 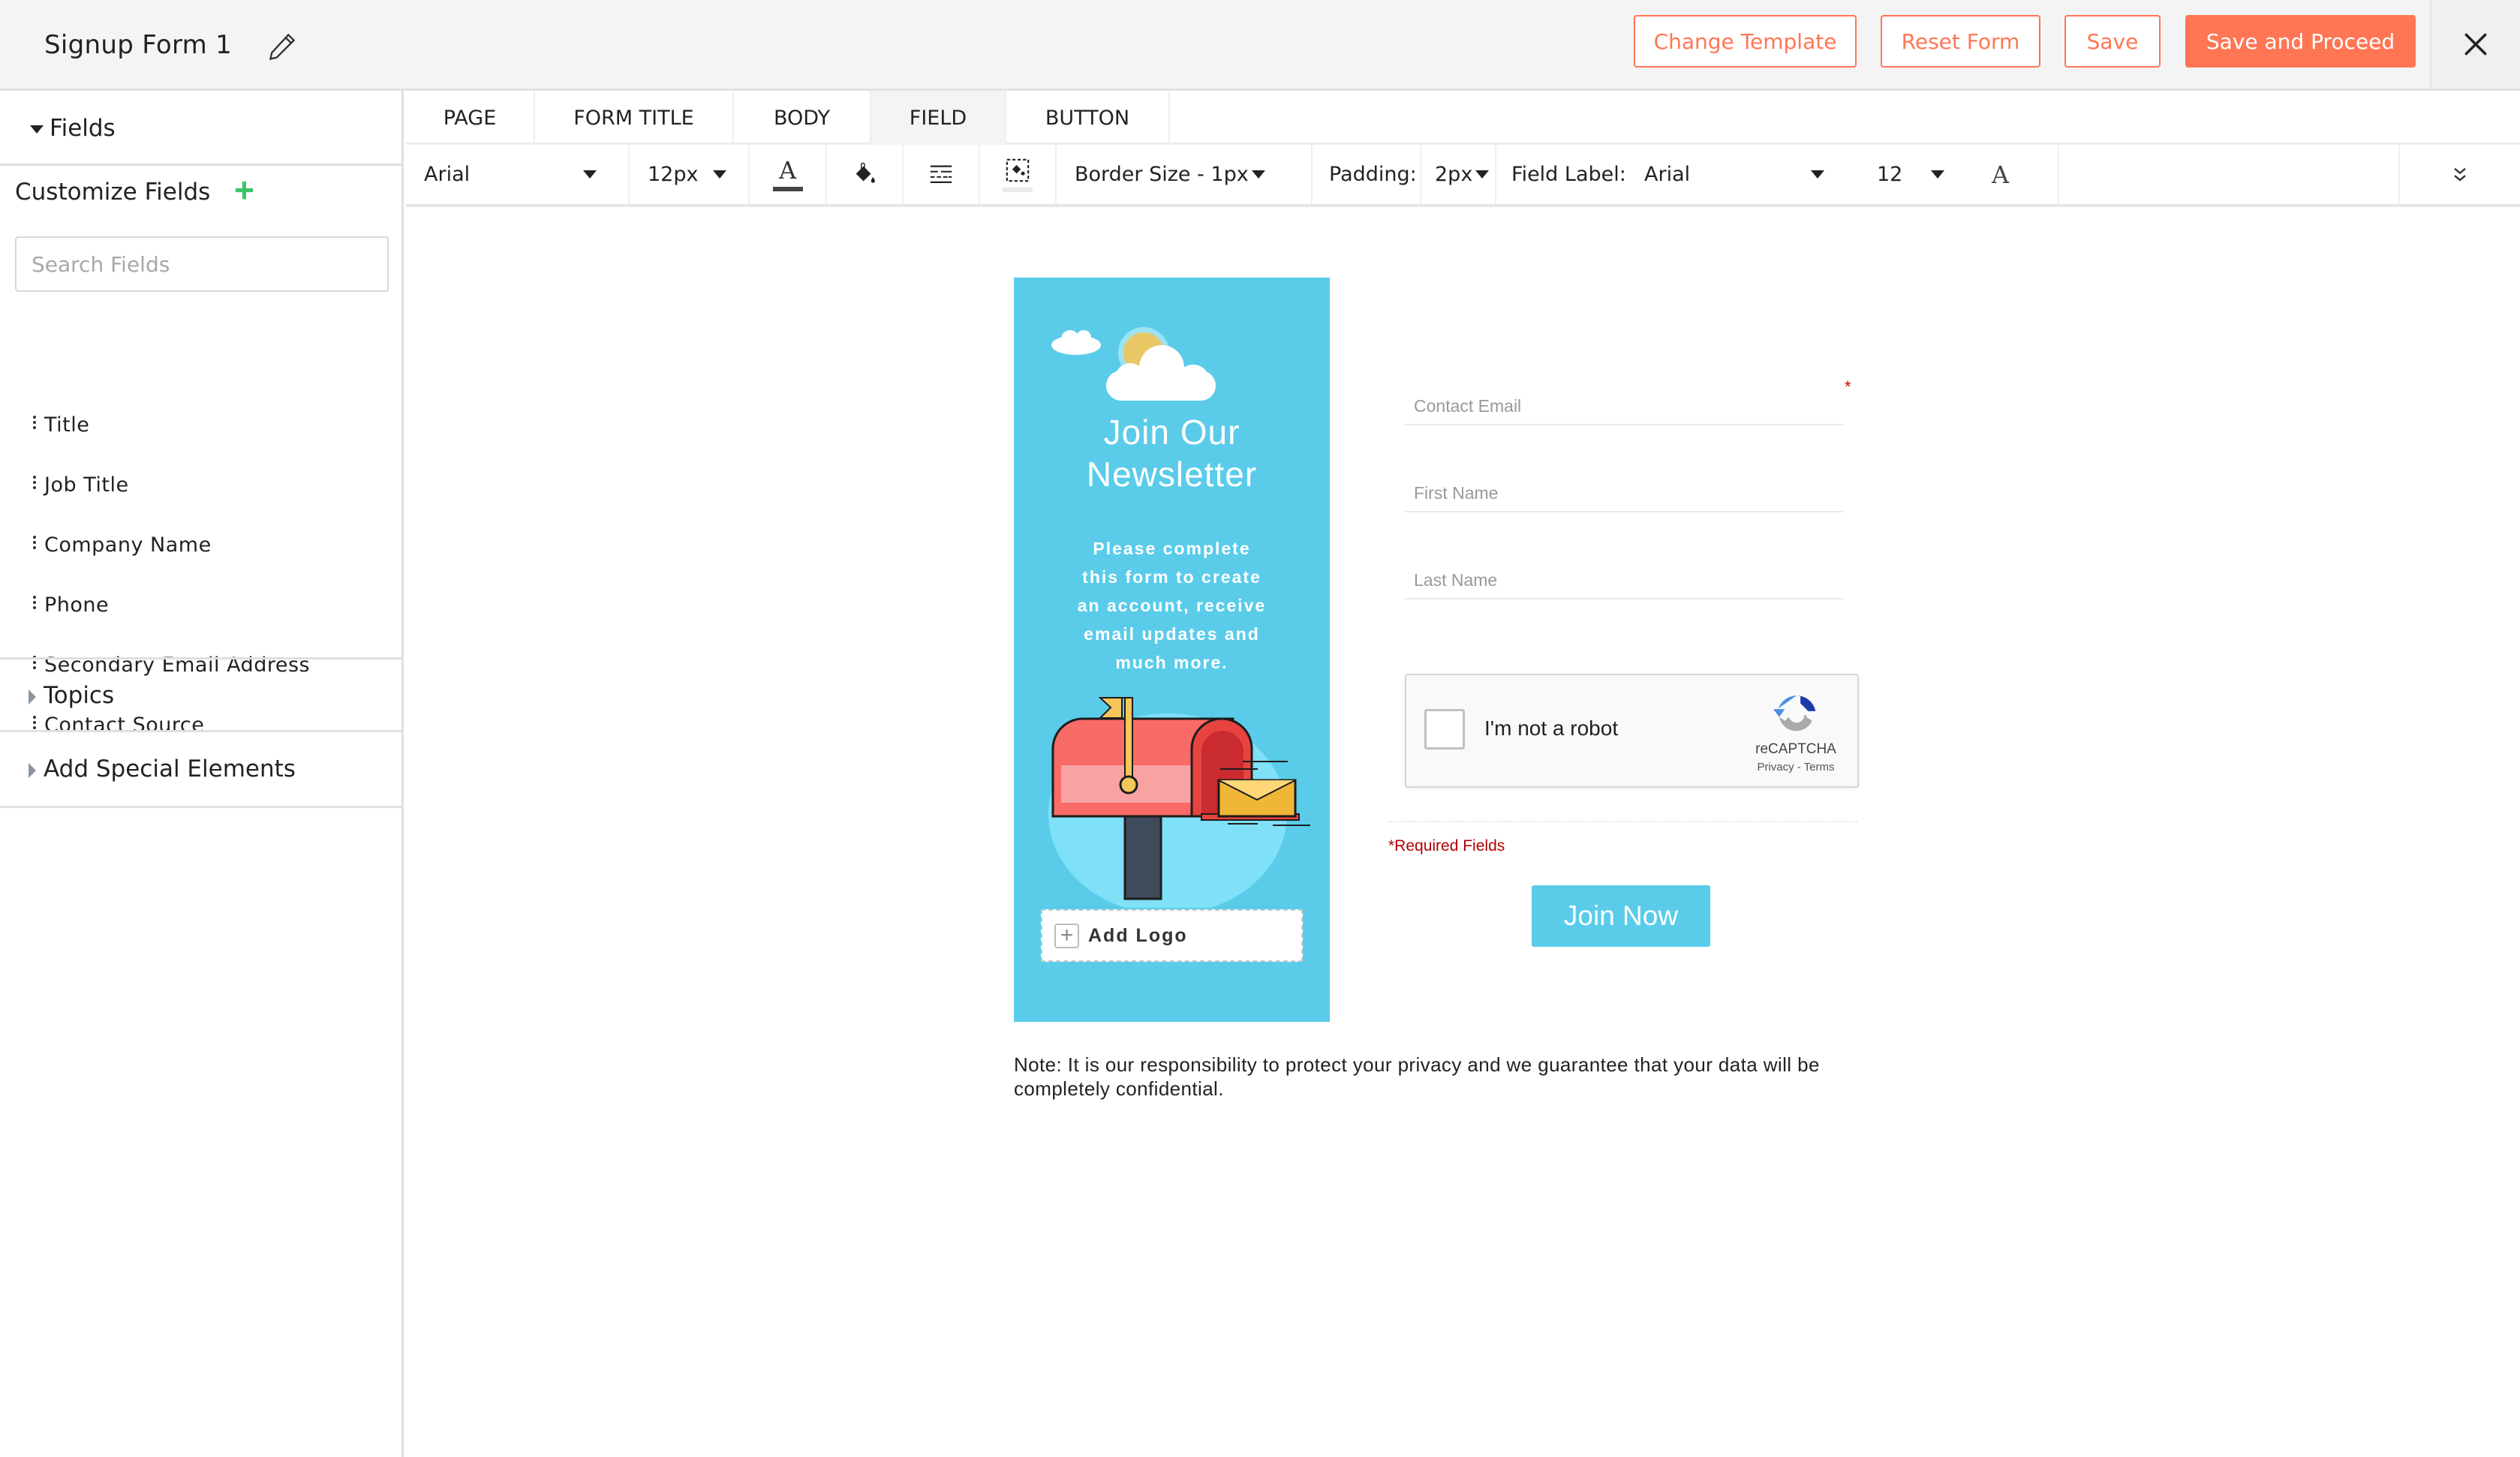 I want to click on tab-body: BODY, so click(x=802, y=118).